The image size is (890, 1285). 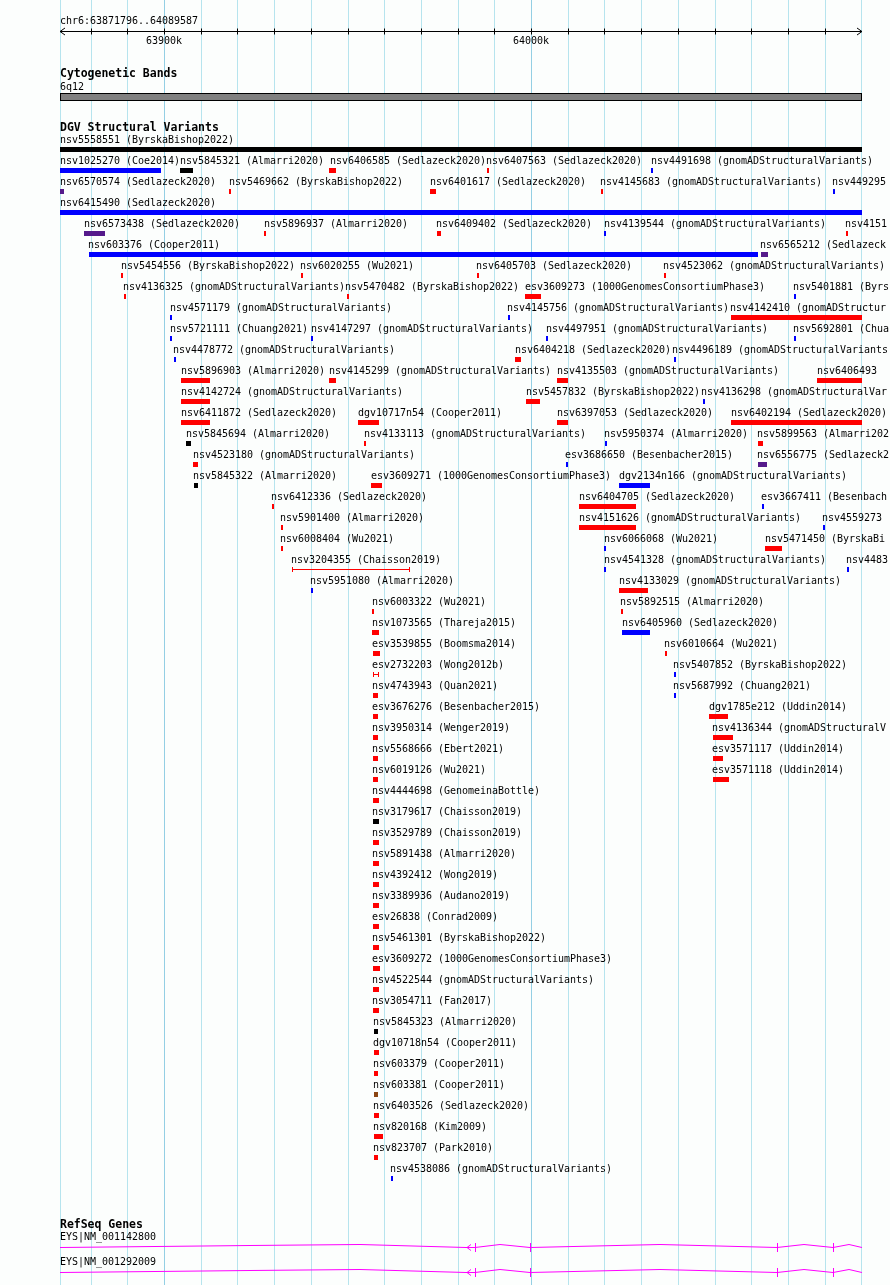 What do you see at coordinates (841, 286) in the screenshot?
I see `variant-label: nsv5401881 (Byrs` at bounding box center [841, 286].